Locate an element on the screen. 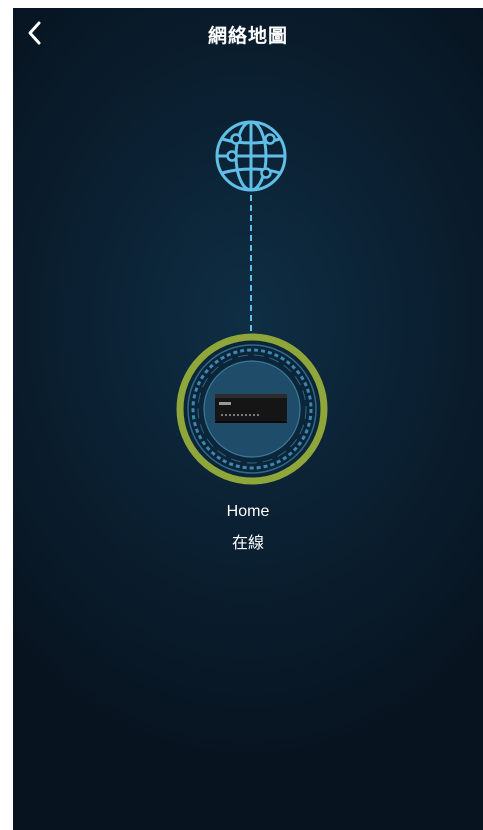 The image size is (483, 830). internet-node is located at coordinates (251, 156).